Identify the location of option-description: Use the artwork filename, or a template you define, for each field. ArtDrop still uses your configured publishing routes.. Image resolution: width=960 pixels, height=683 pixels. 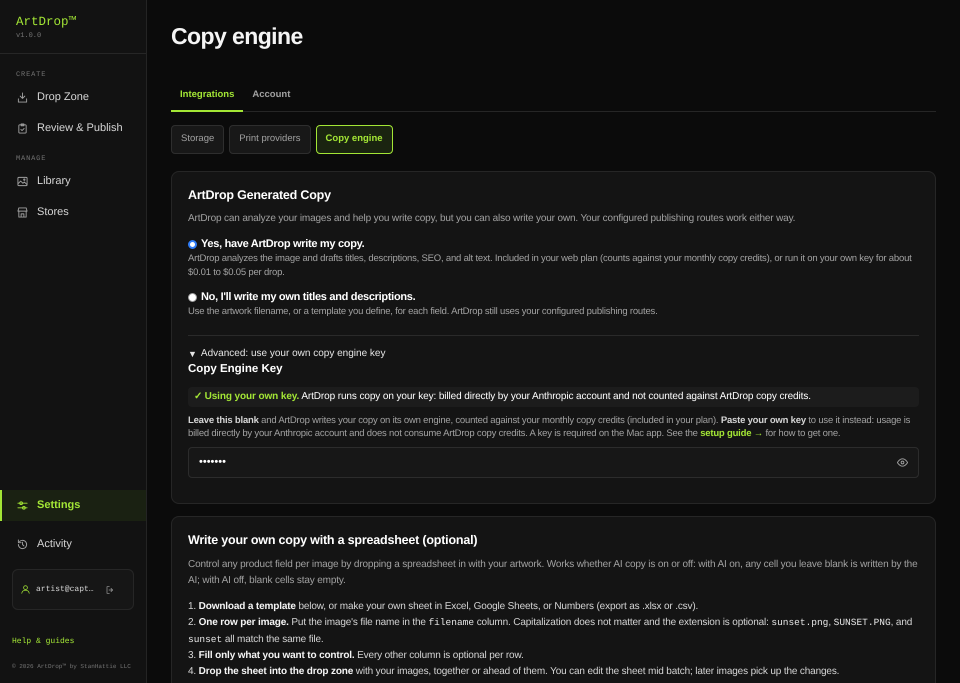
(423, 312).